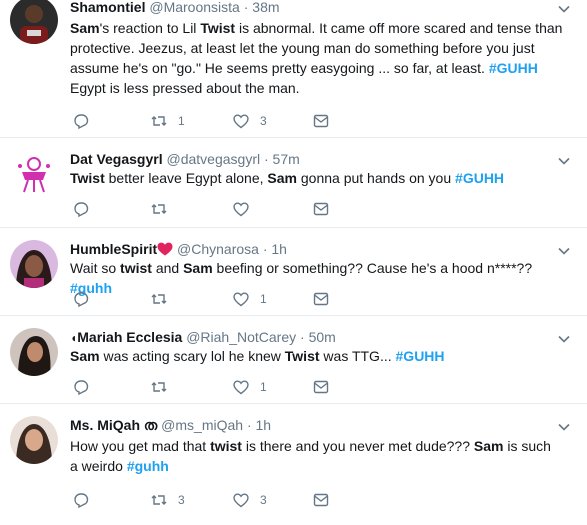 This screenshot has height=525, width=587. Describe the element at coordinates (150, 425) in the screenshot. I see `symbol-icon: ത` at that location.